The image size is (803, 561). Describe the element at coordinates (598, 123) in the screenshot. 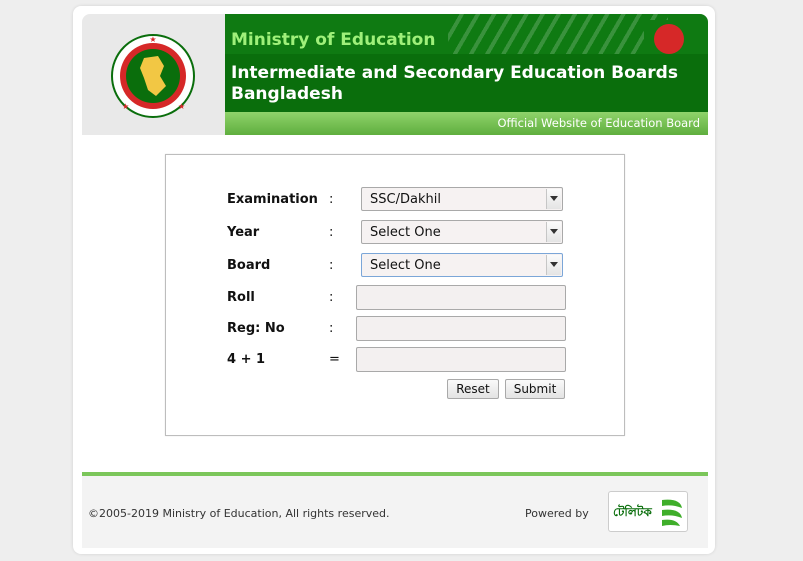

I see `tagline: Official Website of Education Board` at that location.